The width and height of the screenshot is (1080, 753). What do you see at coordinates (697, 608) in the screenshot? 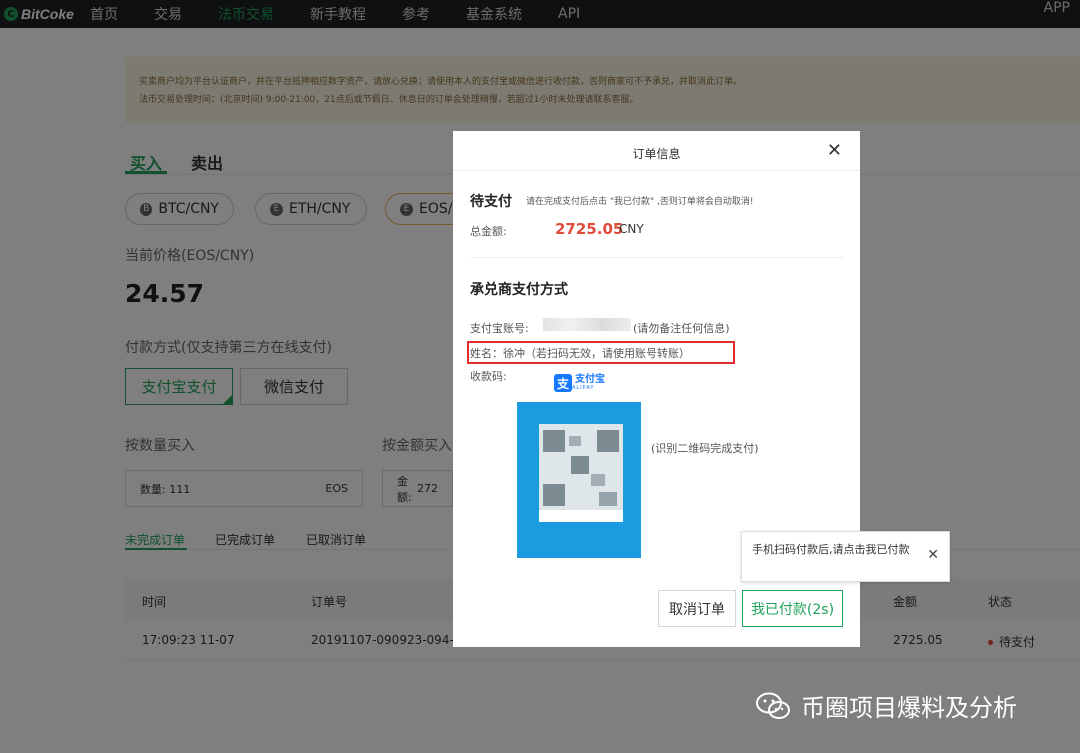
I see `cancel-order-button: 取消订单` at bounding box center [697, 608].